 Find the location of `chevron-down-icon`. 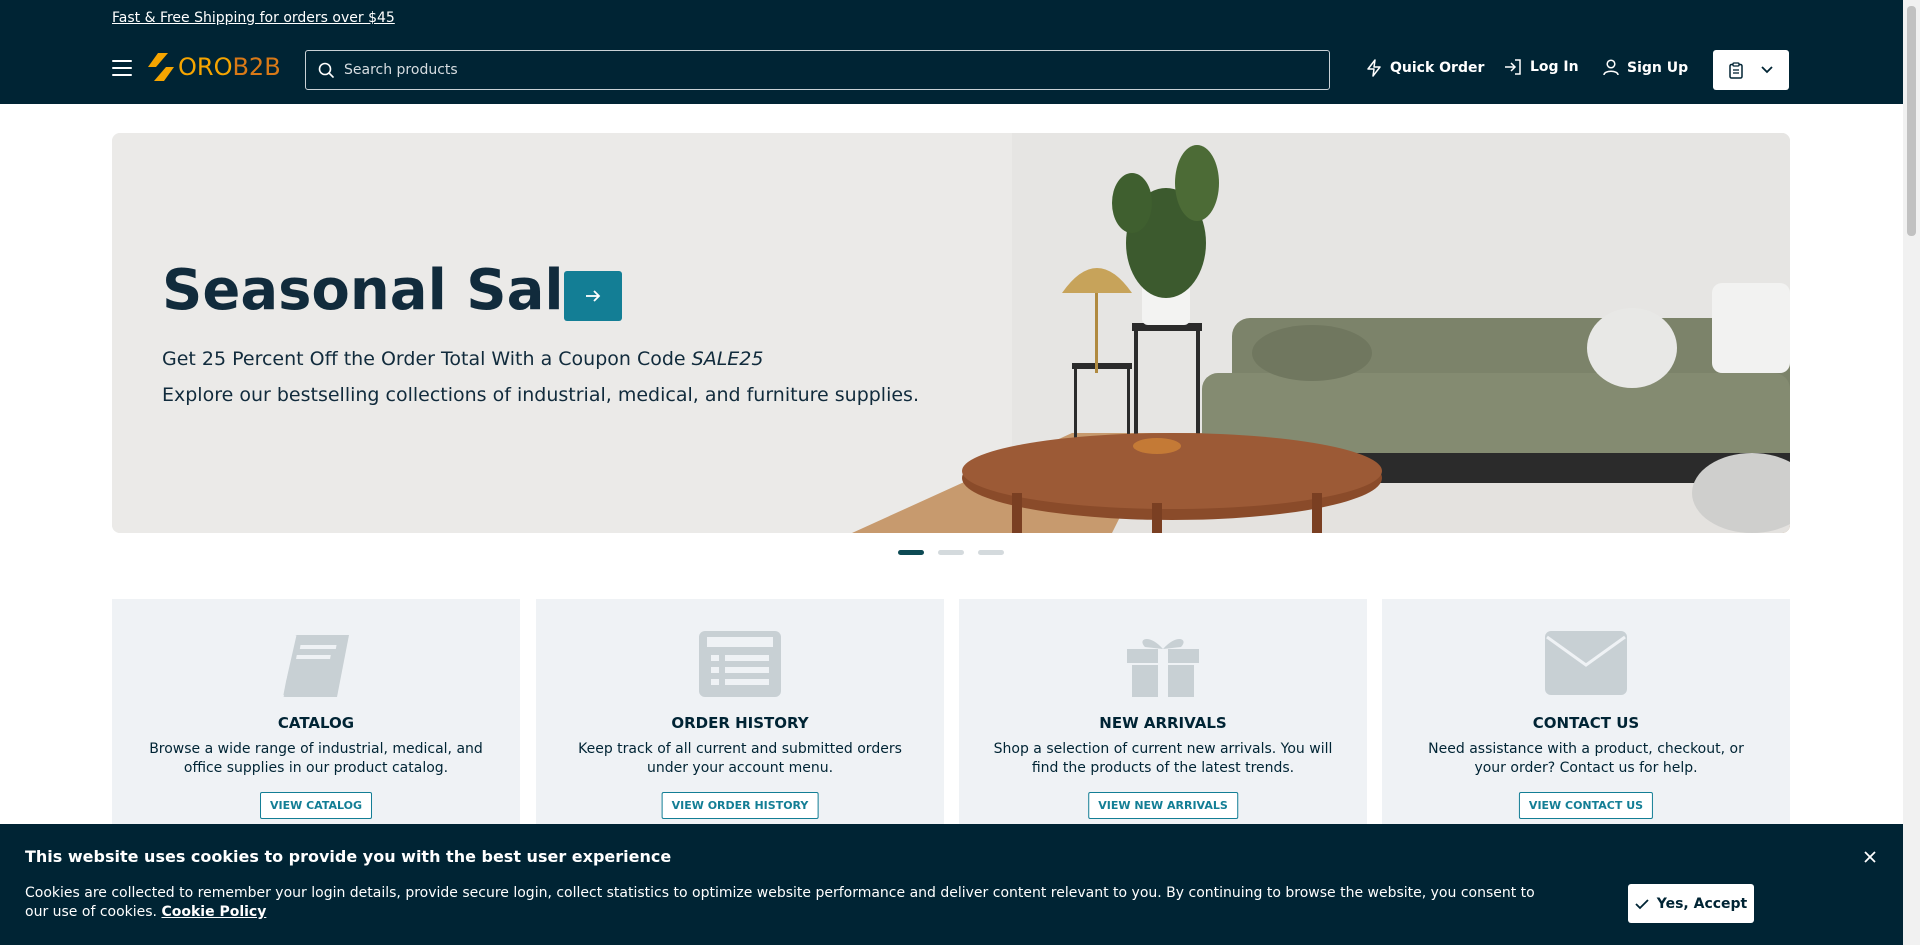

chevron-down-icon is located at coordinates (1767, 70).